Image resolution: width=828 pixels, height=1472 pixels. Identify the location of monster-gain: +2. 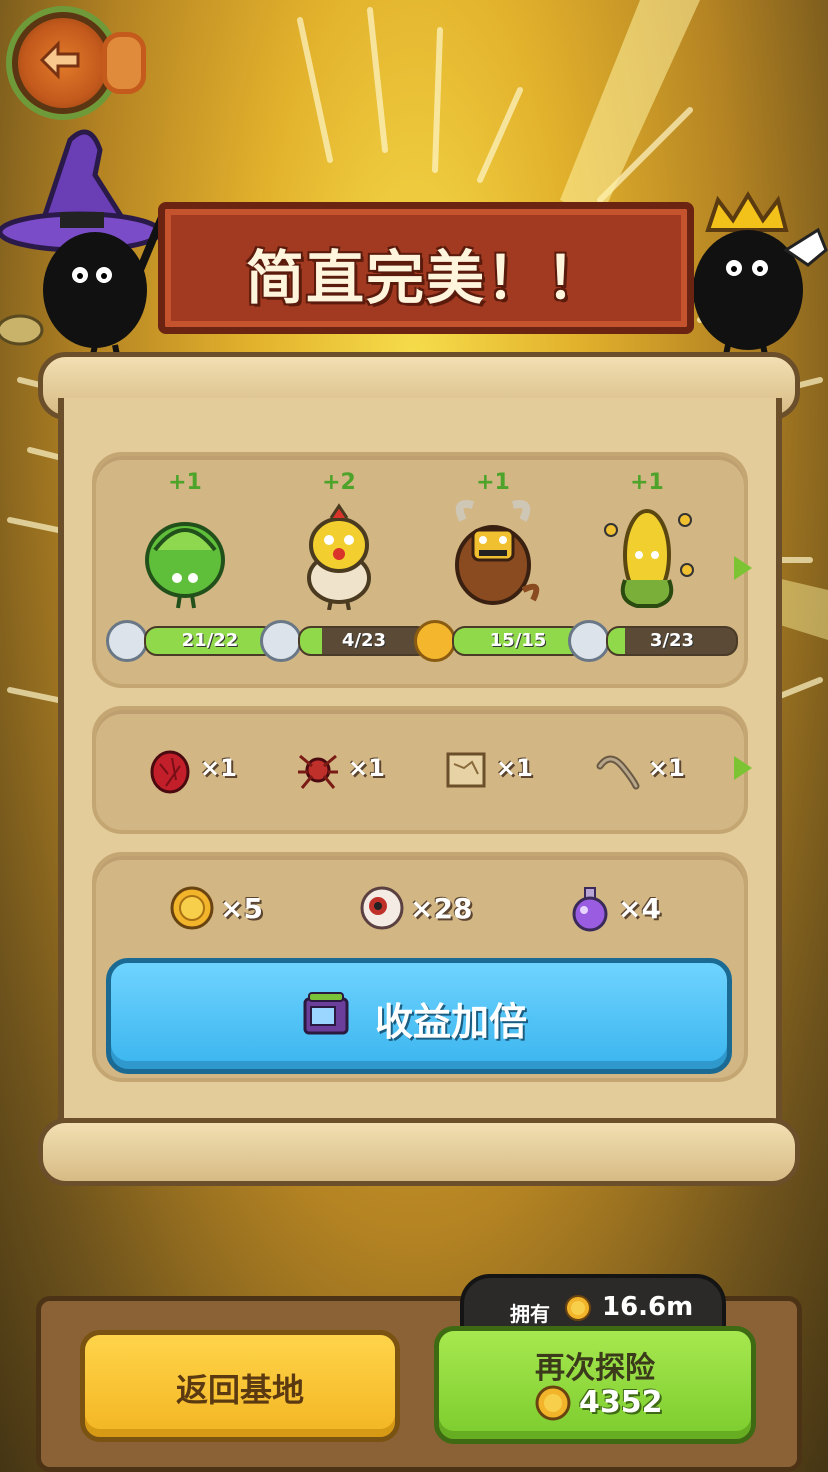
(339, 482).